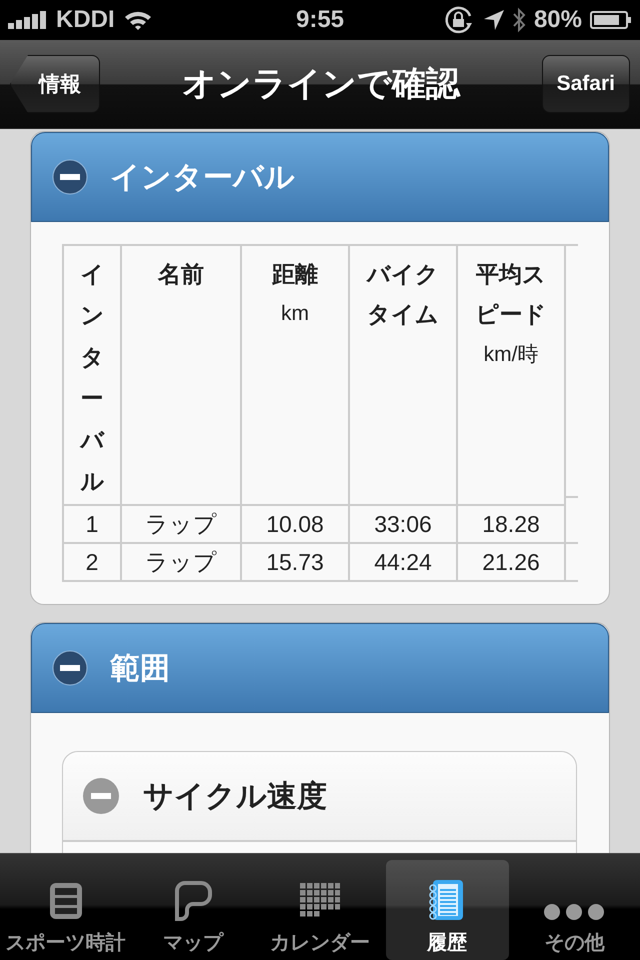 This screenshot has width=640, height=960. I want to click on column-header: バイクタイム, so click(403, 295).